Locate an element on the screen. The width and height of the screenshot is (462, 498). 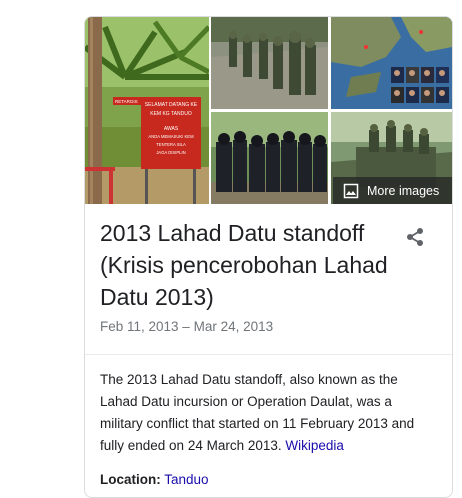
sign-line-4: ANDA MEMASUKI KEM is located at coordinates (171, 136).